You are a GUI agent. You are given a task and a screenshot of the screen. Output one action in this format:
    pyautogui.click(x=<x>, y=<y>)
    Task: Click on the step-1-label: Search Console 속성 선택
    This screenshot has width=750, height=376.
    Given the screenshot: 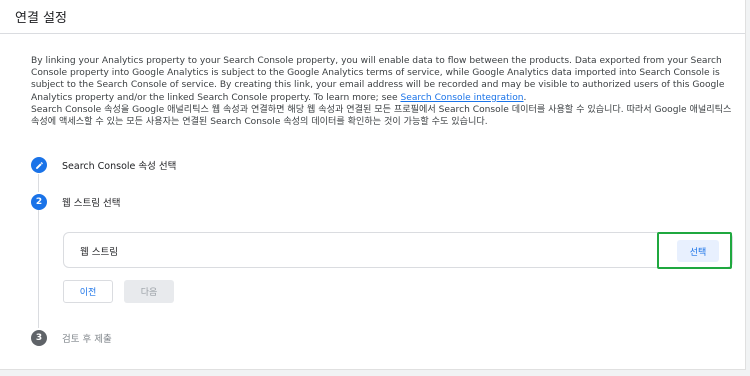 What is the action you would take?
    pyautogui.click(x=119, y=165)
    